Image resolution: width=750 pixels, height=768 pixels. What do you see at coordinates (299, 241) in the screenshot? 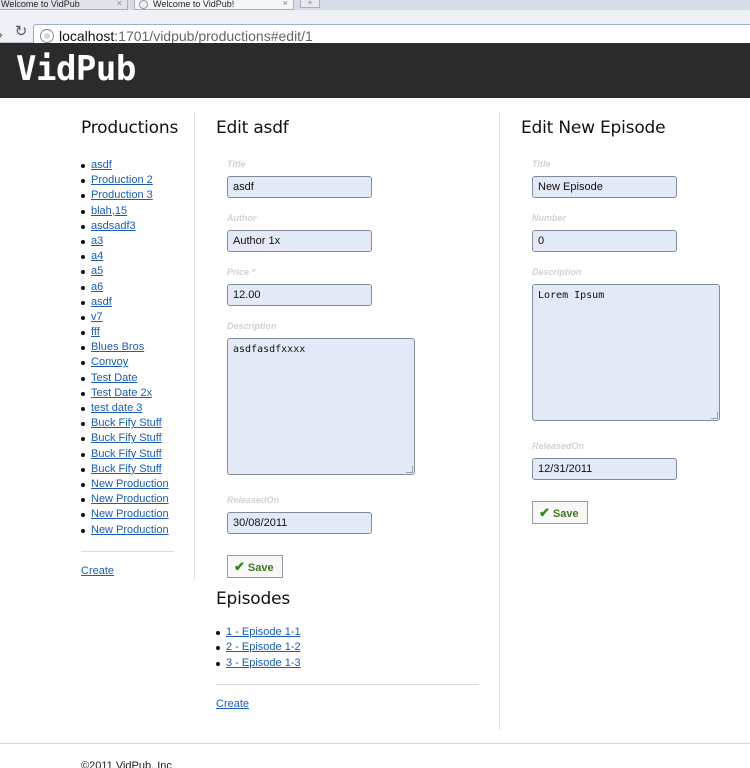
I see `author-input: Author 1x` at bounding box center [299, 241].